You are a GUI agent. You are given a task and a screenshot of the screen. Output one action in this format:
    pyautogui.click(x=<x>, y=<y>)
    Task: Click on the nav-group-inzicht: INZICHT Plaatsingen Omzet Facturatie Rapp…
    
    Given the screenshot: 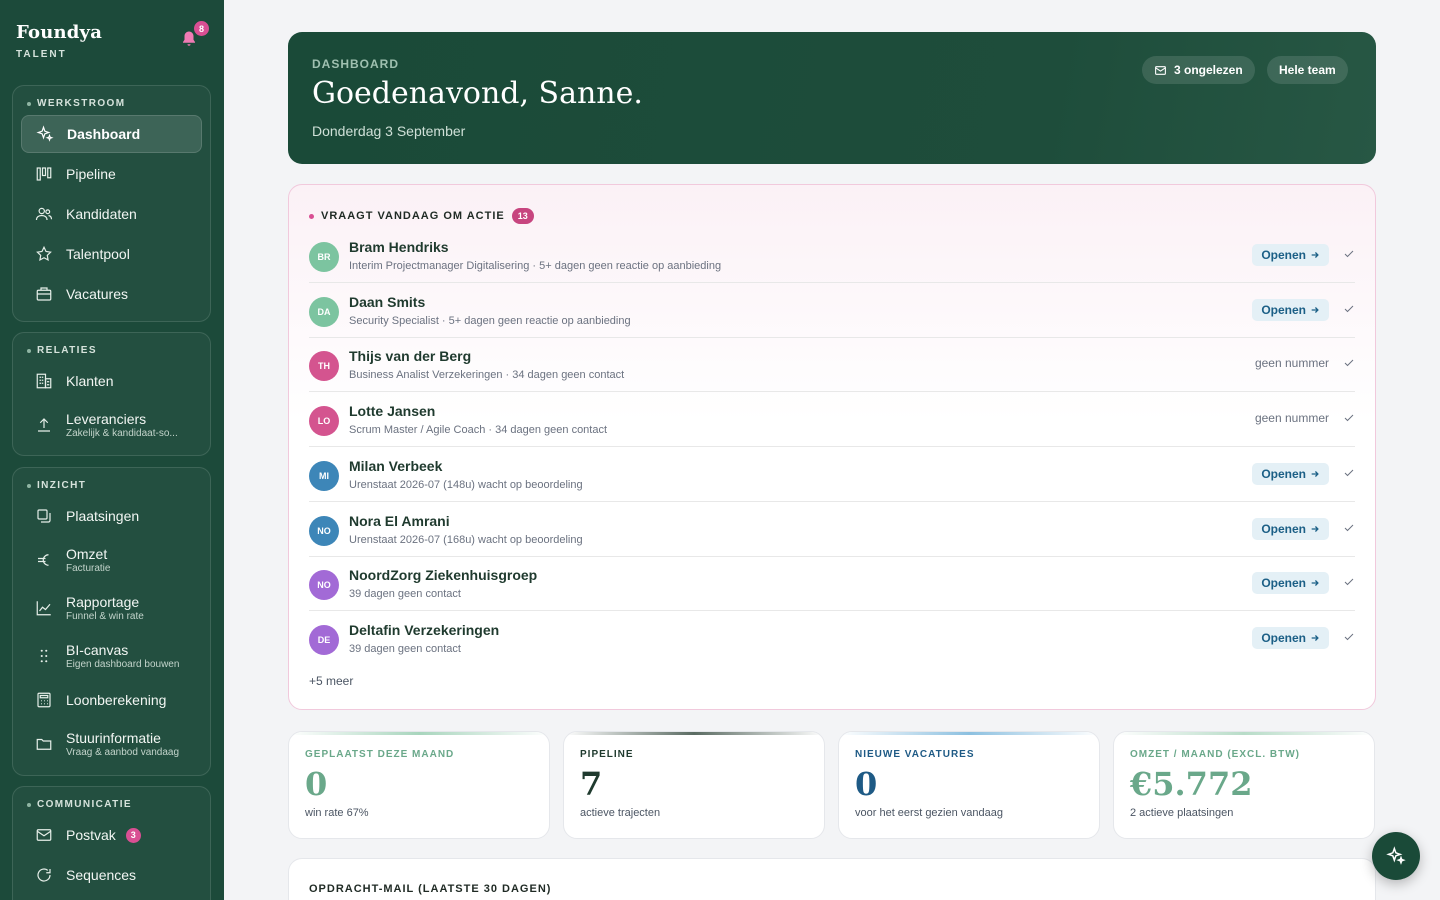 What is the action you would take?
    pyautogui.click(x=111, y=621)
    